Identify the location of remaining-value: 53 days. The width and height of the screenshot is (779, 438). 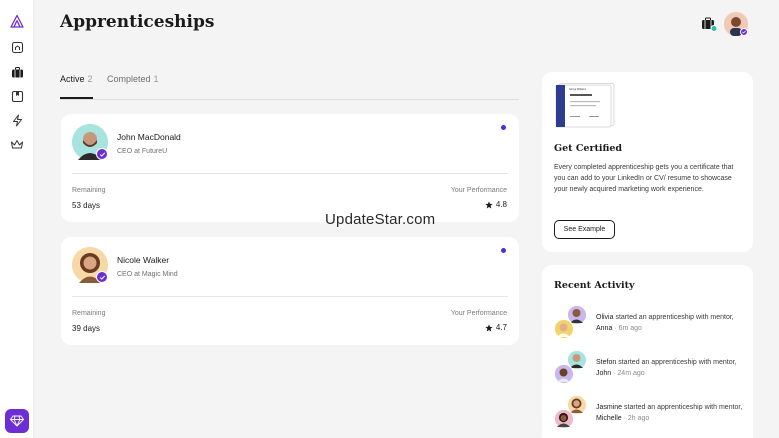
(86, 205).